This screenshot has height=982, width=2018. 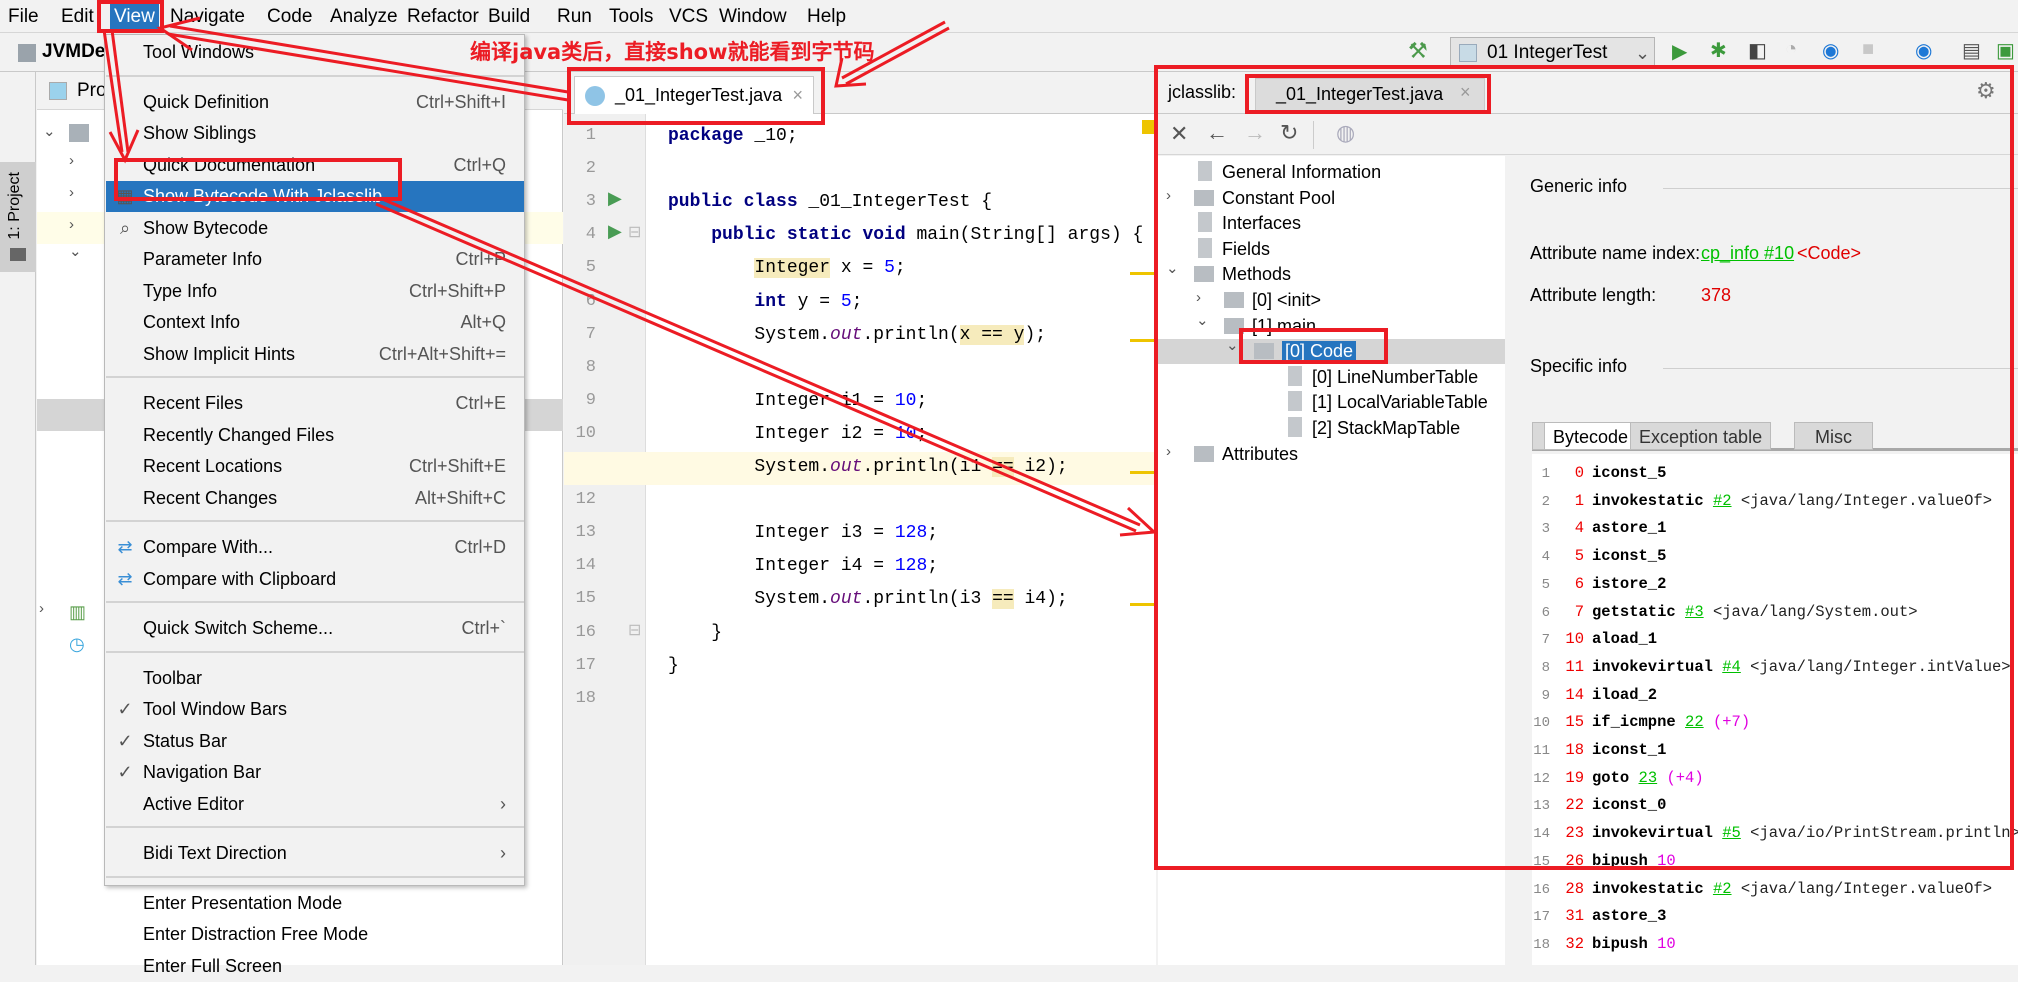 What do you see at coordinates (766, 366) in the screenshot?
I see `arrow-item-to-panel` at bounding box center [766, 366].